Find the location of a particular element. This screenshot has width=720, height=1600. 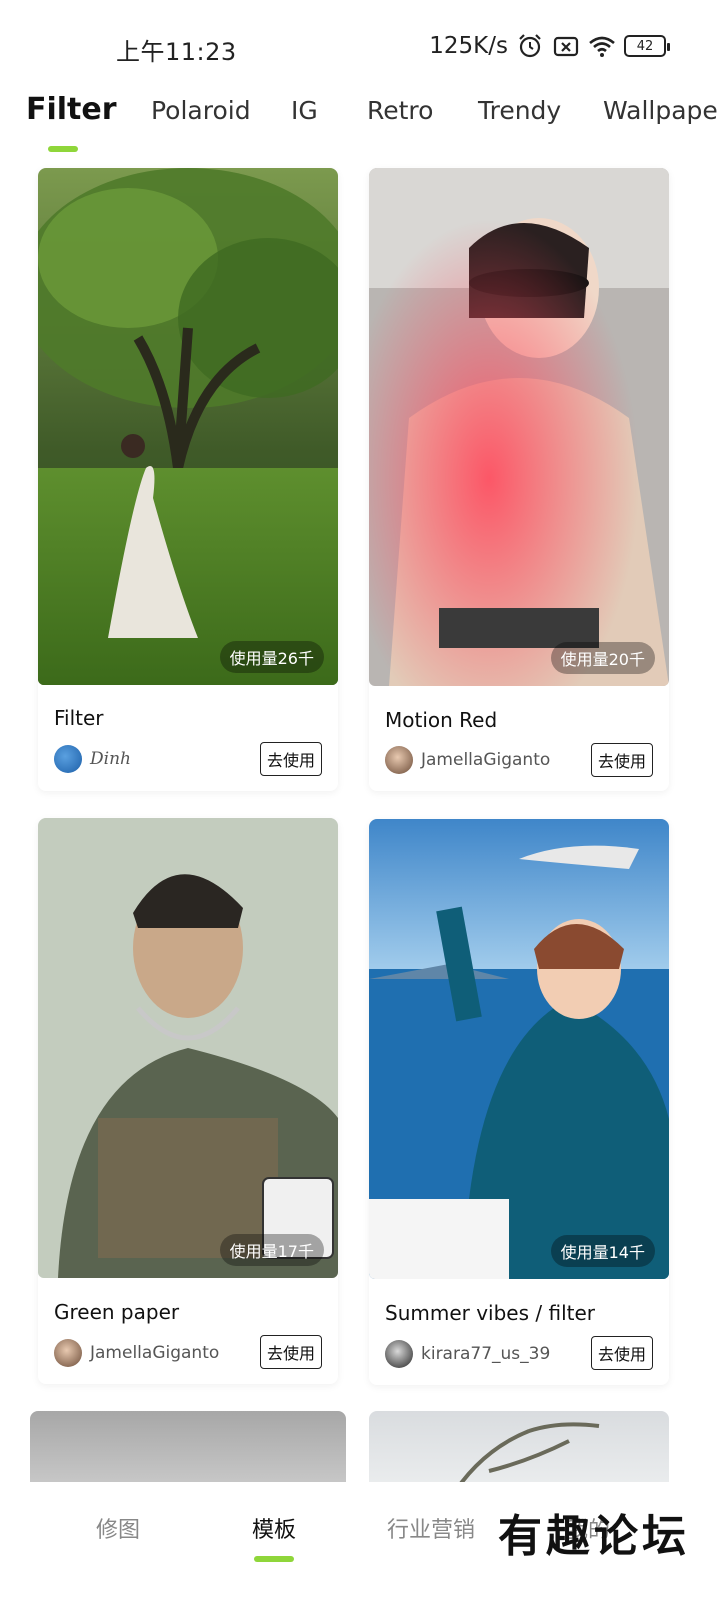

author-name: Dinh is located at coordinates (110, 759).